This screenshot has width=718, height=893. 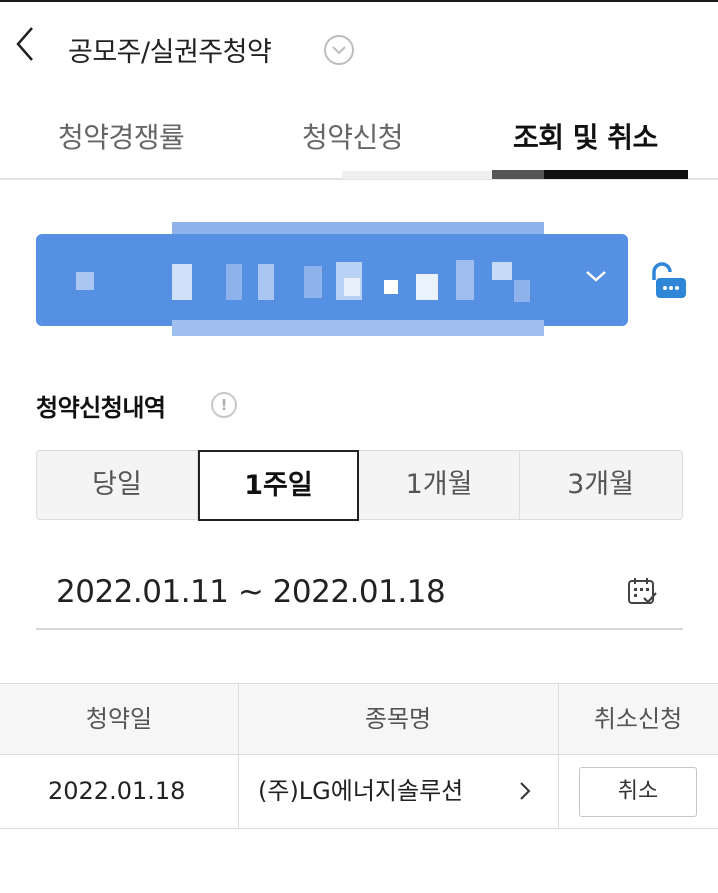 I want to click on table-header: 청약일 종목명 취소신청, so click(x=359, y=719).